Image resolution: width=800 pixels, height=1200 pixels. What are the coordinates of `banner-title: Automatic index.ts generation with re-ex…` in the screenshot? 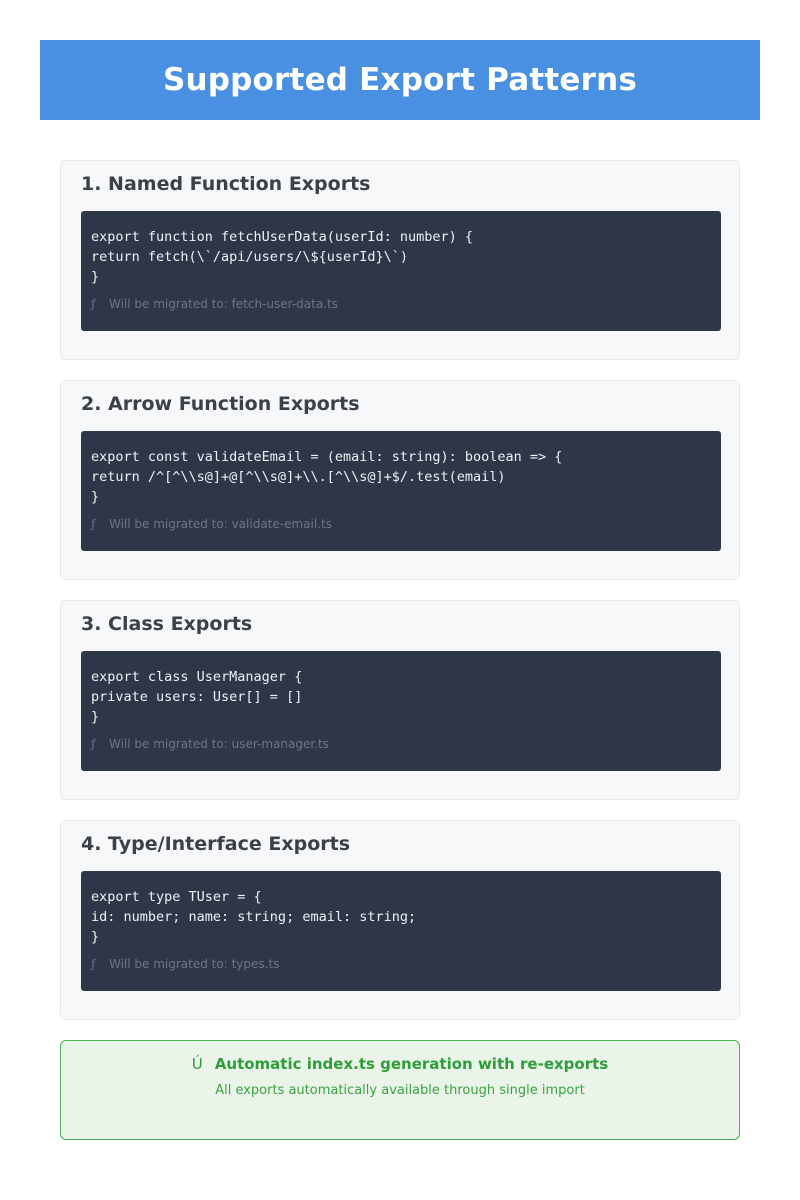 It's located at (411, 1064).